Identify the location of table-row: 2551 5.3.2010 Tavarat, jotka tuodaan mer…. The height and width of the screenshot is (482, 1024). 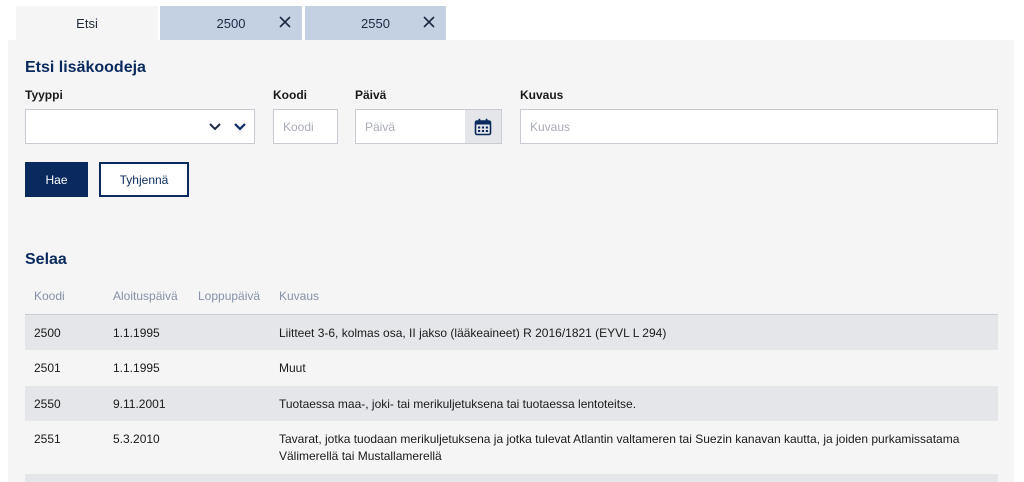
(511, 447).